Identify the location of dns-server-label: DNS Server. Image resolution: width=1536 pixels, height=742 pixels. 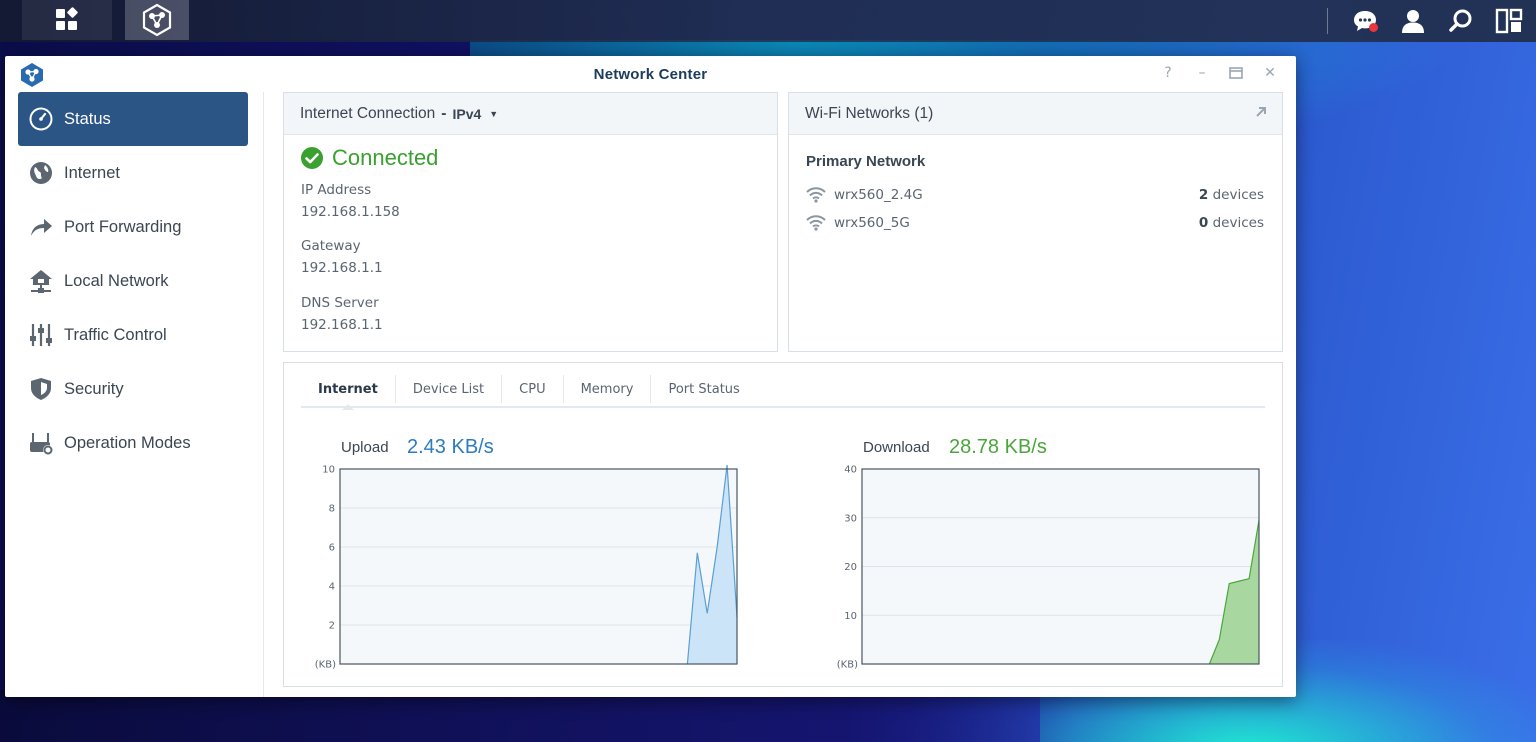
(340, 303).